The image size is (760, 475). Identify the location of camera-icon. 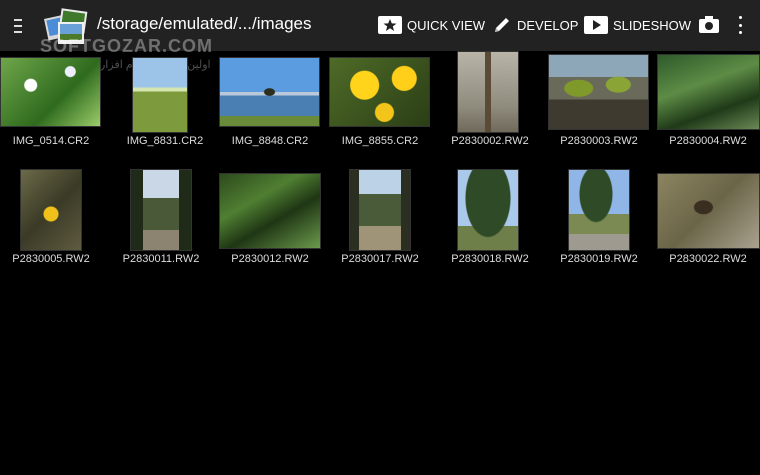
(709, 24).